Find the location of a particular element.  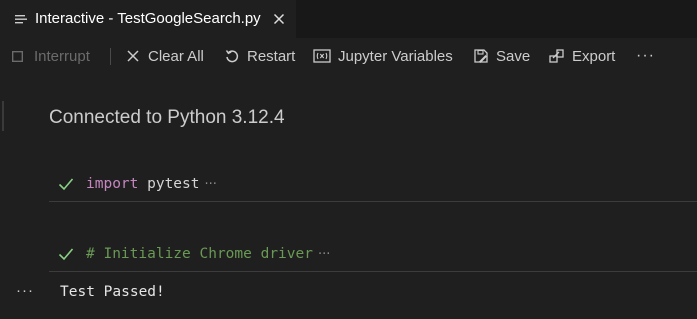

editor-tab-strip: Interactive - TestGoogleSearch.py is located at coordinates (348, 19).